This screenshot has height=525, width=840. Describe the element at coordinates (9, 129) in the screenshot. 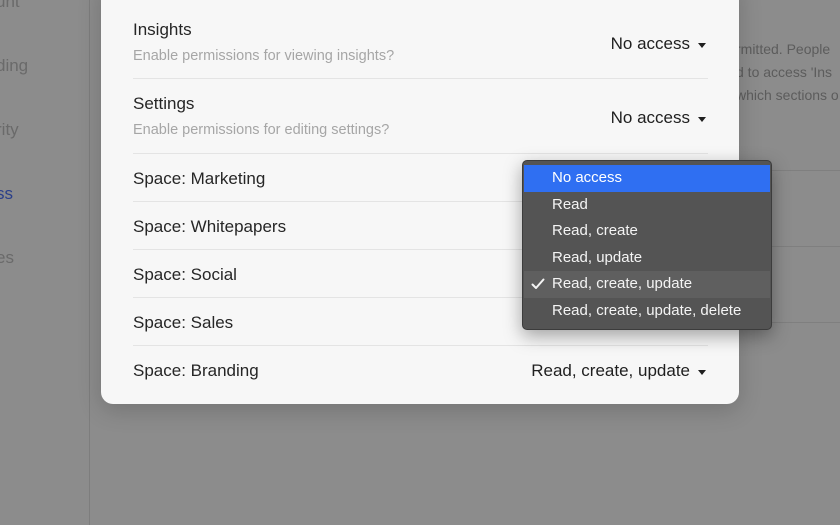

I see `sidebar-item-security: rity` at that location.